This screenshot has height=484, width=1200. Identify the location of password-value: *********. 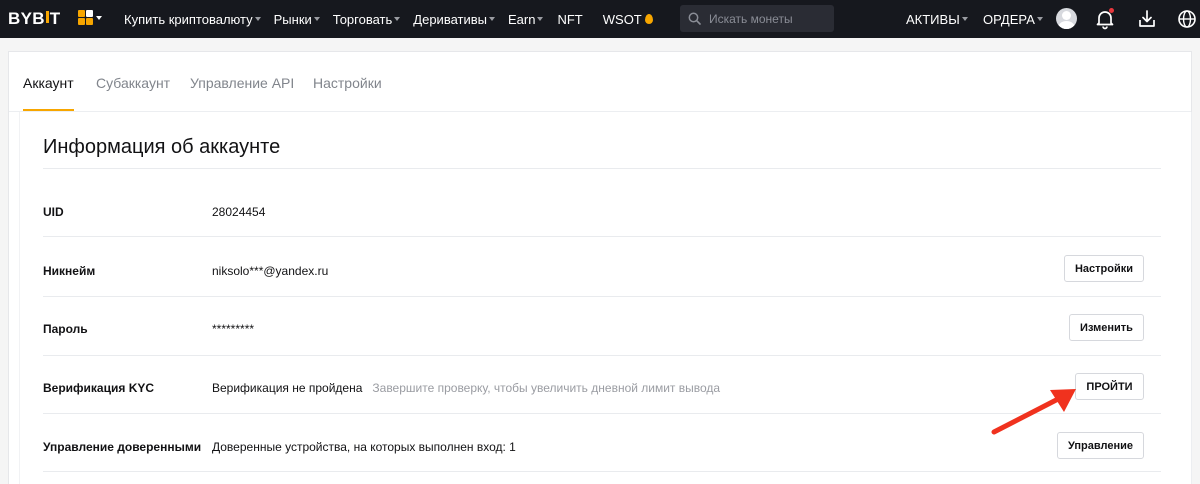
(233, 329).